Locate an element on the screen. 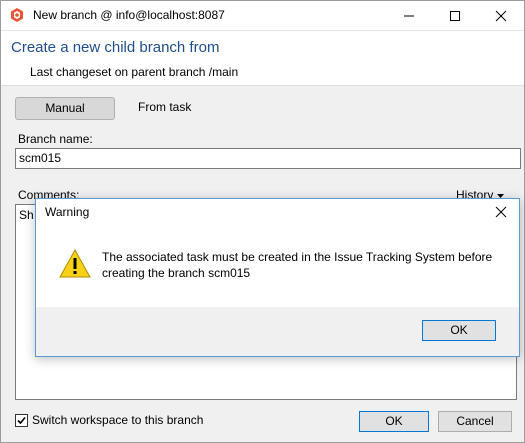  close-button is located at coordinates (501, 15).